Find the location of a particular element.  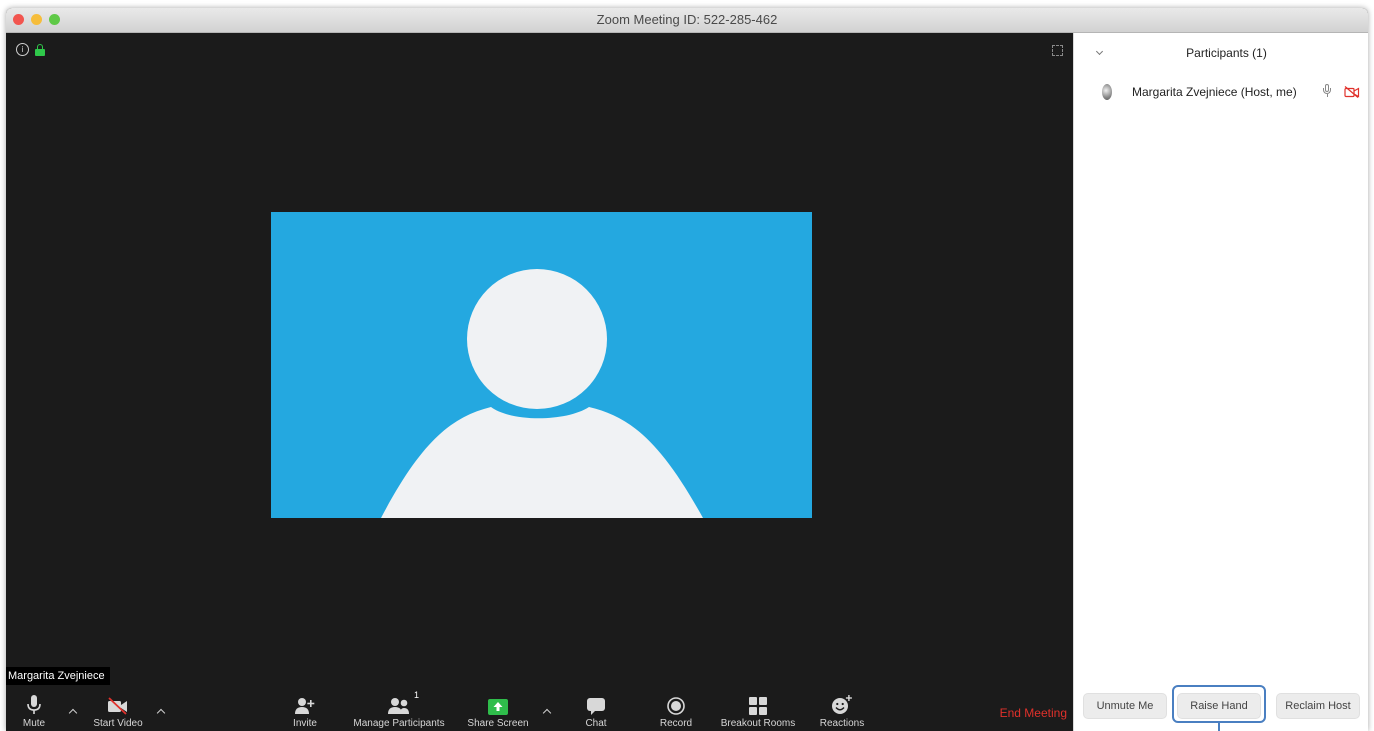

mute-button: Mute is located at coordinates (34, 711).